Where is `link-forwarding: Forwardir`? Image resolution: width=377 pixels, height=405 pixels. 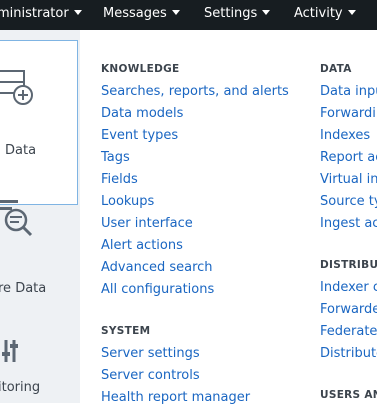
link-forwarding: Forwardir is located at coordinates (348, 113).